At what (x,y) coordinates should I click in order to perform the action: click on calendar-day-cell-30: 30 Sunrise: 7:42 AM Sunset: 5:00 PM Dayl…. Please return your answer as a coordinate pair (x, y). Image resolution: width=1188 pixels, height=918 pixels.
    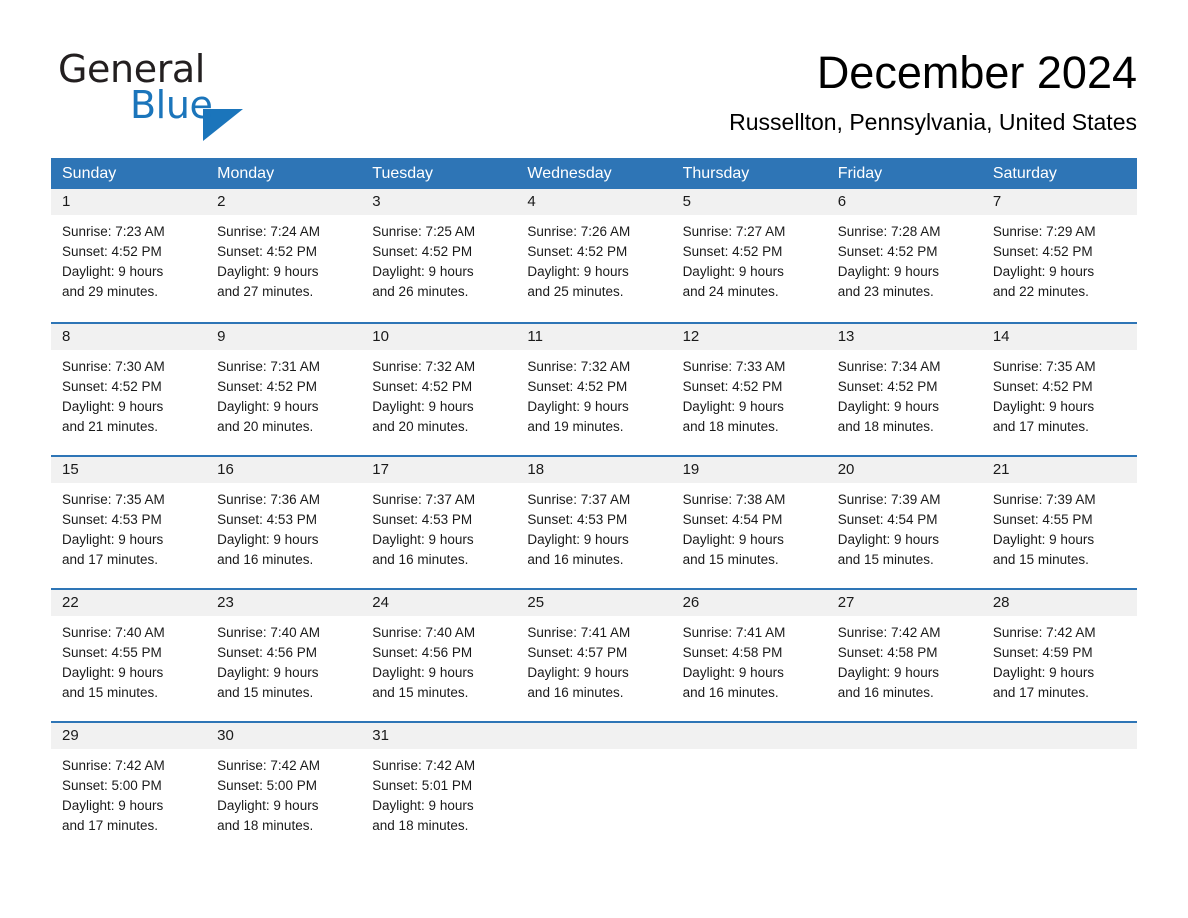
    Looking at the image, I should click on (284, 788).